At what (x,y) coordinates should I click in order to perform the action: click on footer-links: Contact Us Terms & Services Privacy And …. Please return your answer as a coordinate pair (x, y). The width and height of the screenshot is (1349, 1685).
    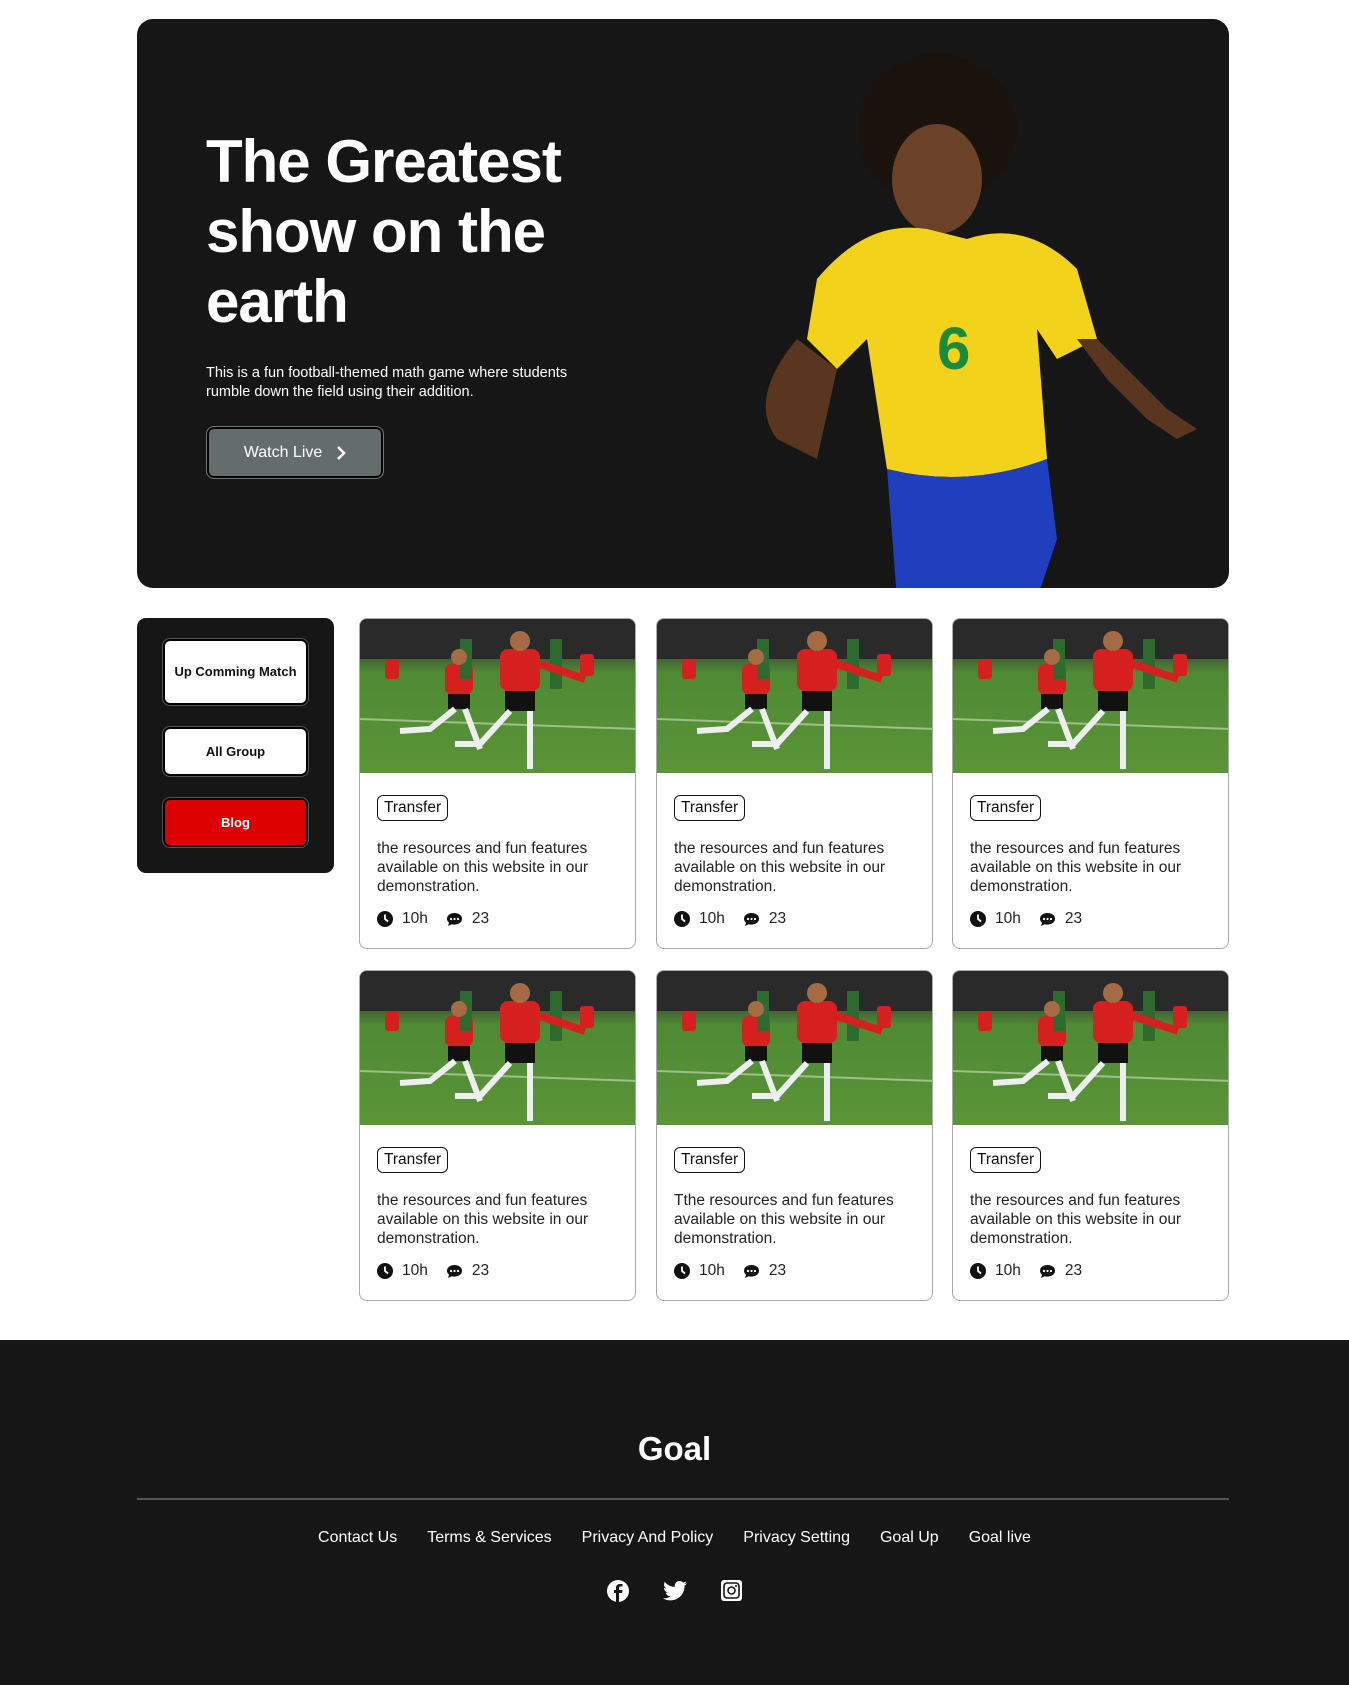
    Looking at the image, I should click on (674, 1538).